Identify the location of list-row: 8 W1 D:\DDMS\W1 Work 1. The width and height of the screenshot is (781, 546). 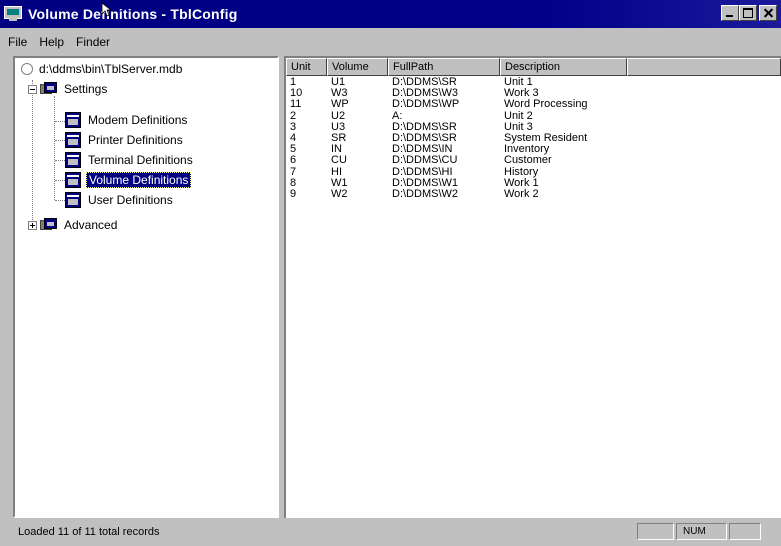
(456, 183).